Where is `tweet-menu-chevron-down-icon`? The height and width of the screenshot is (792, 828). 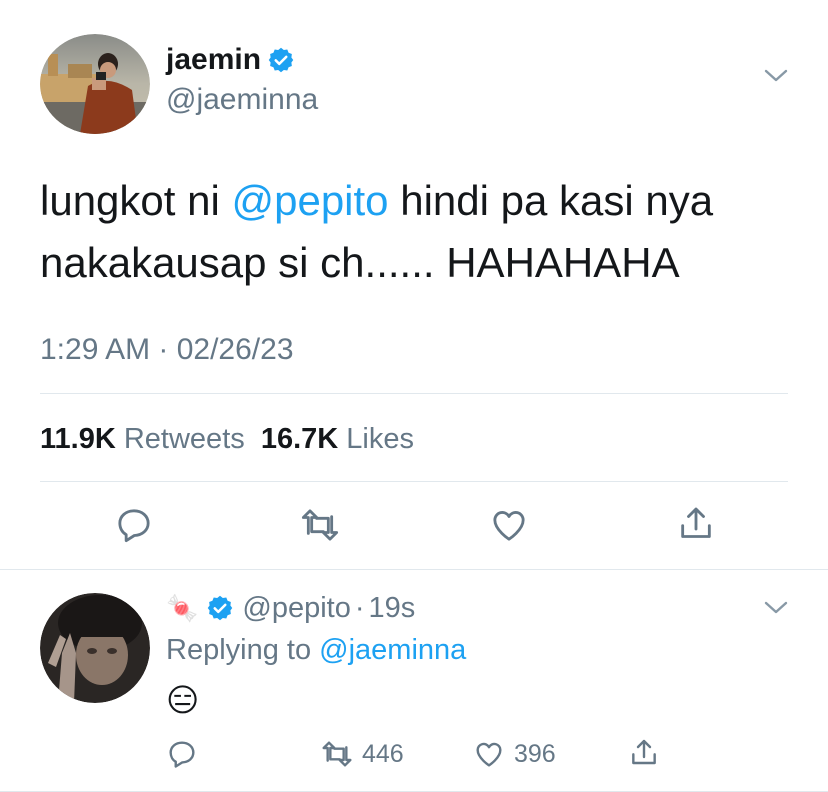
tweet-menu-chevron-down-icon is located at coordinates (776, 76).